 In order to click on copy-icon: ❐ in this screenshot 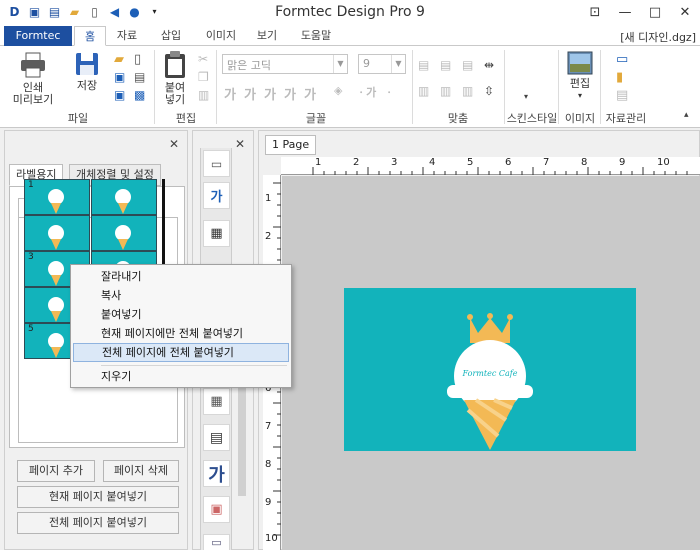, I will do `click(205, 77)`.